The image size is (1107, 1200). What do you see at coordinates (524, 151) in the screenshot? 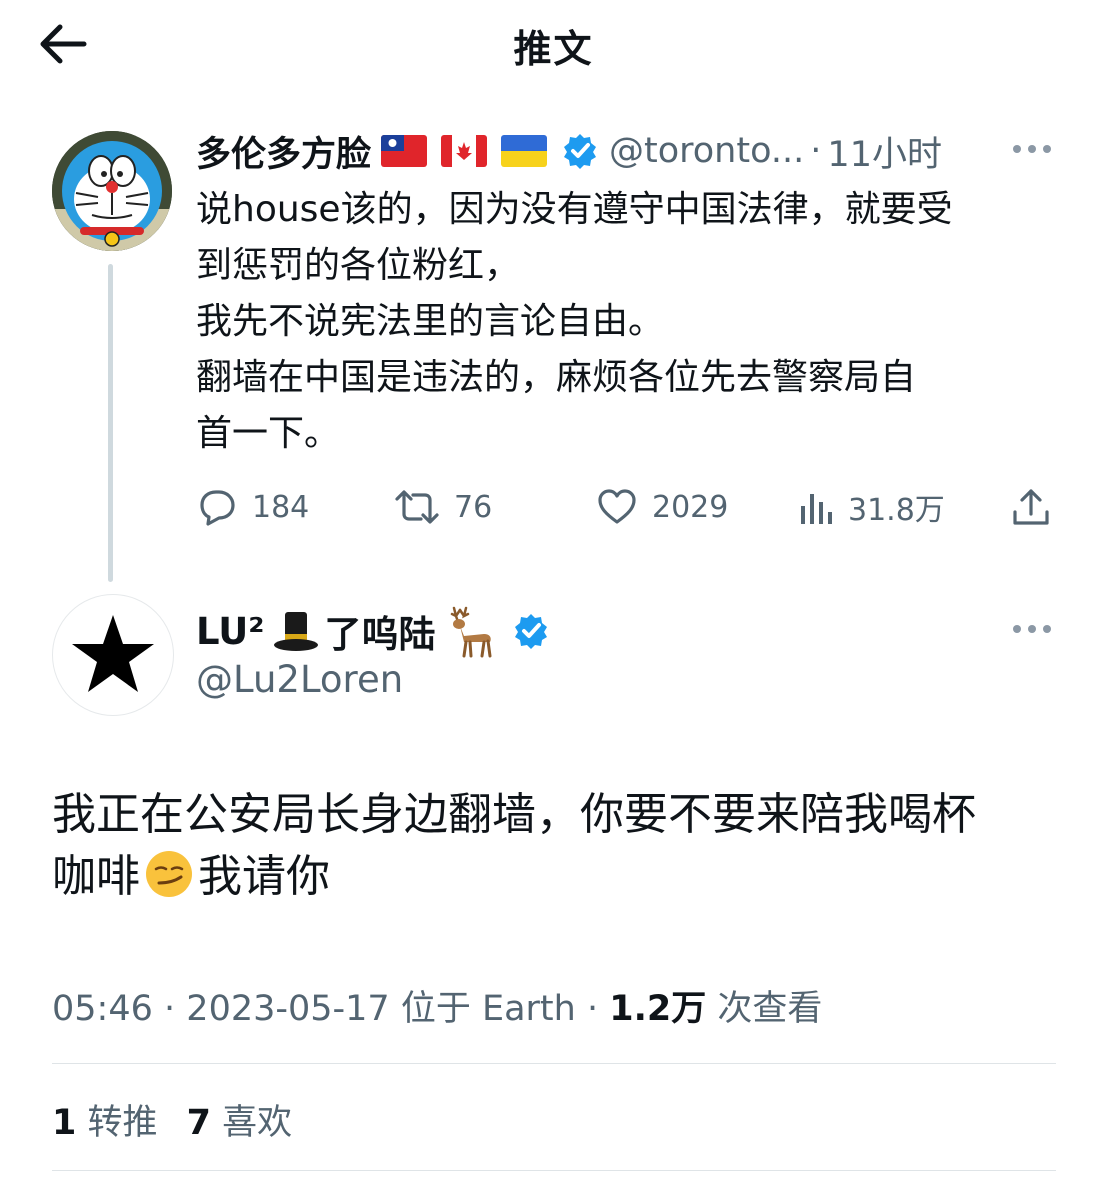
I see `ukraine-flag-icon` at bounding box center [524, 151].